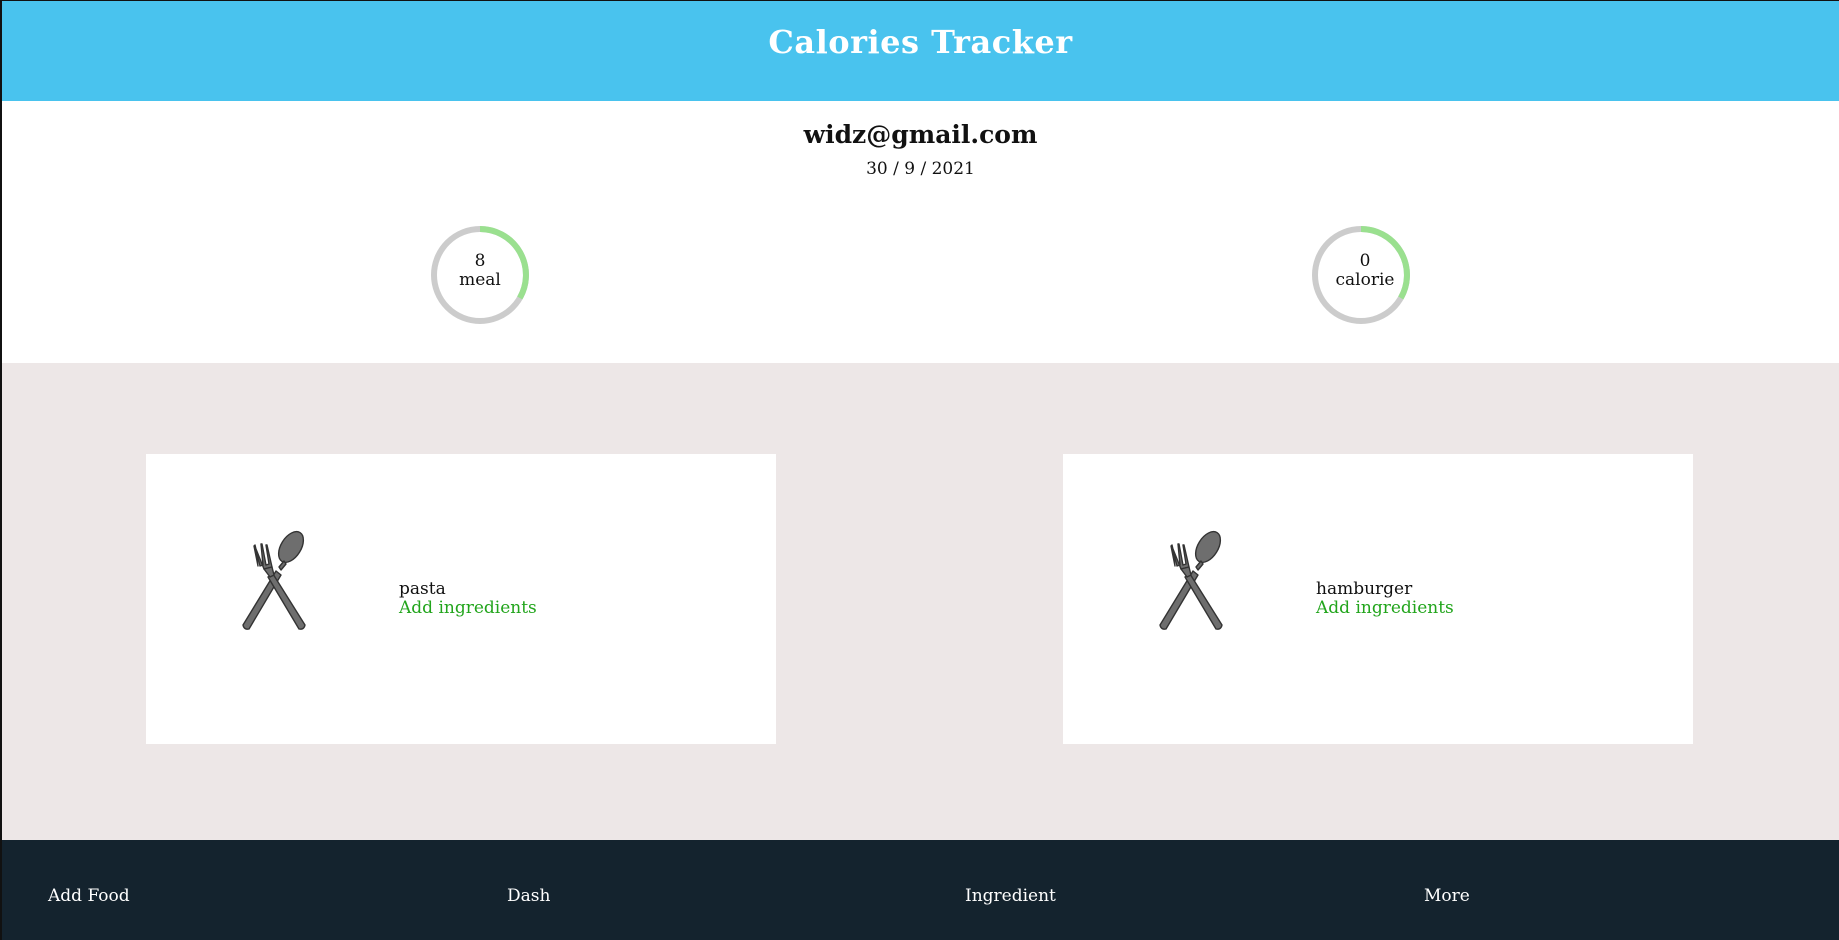  I want to click on bottom-nav: Add Food Dash Ingredient More, so click(920, 890).